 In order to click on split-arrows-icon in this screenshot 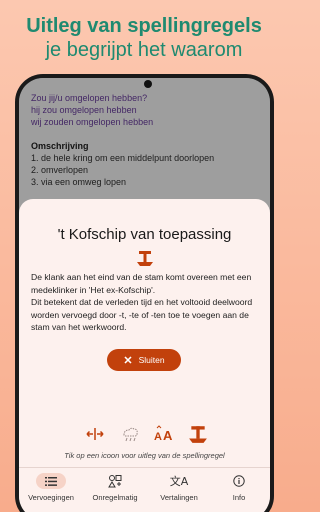, I will do `click(95, 434)`.